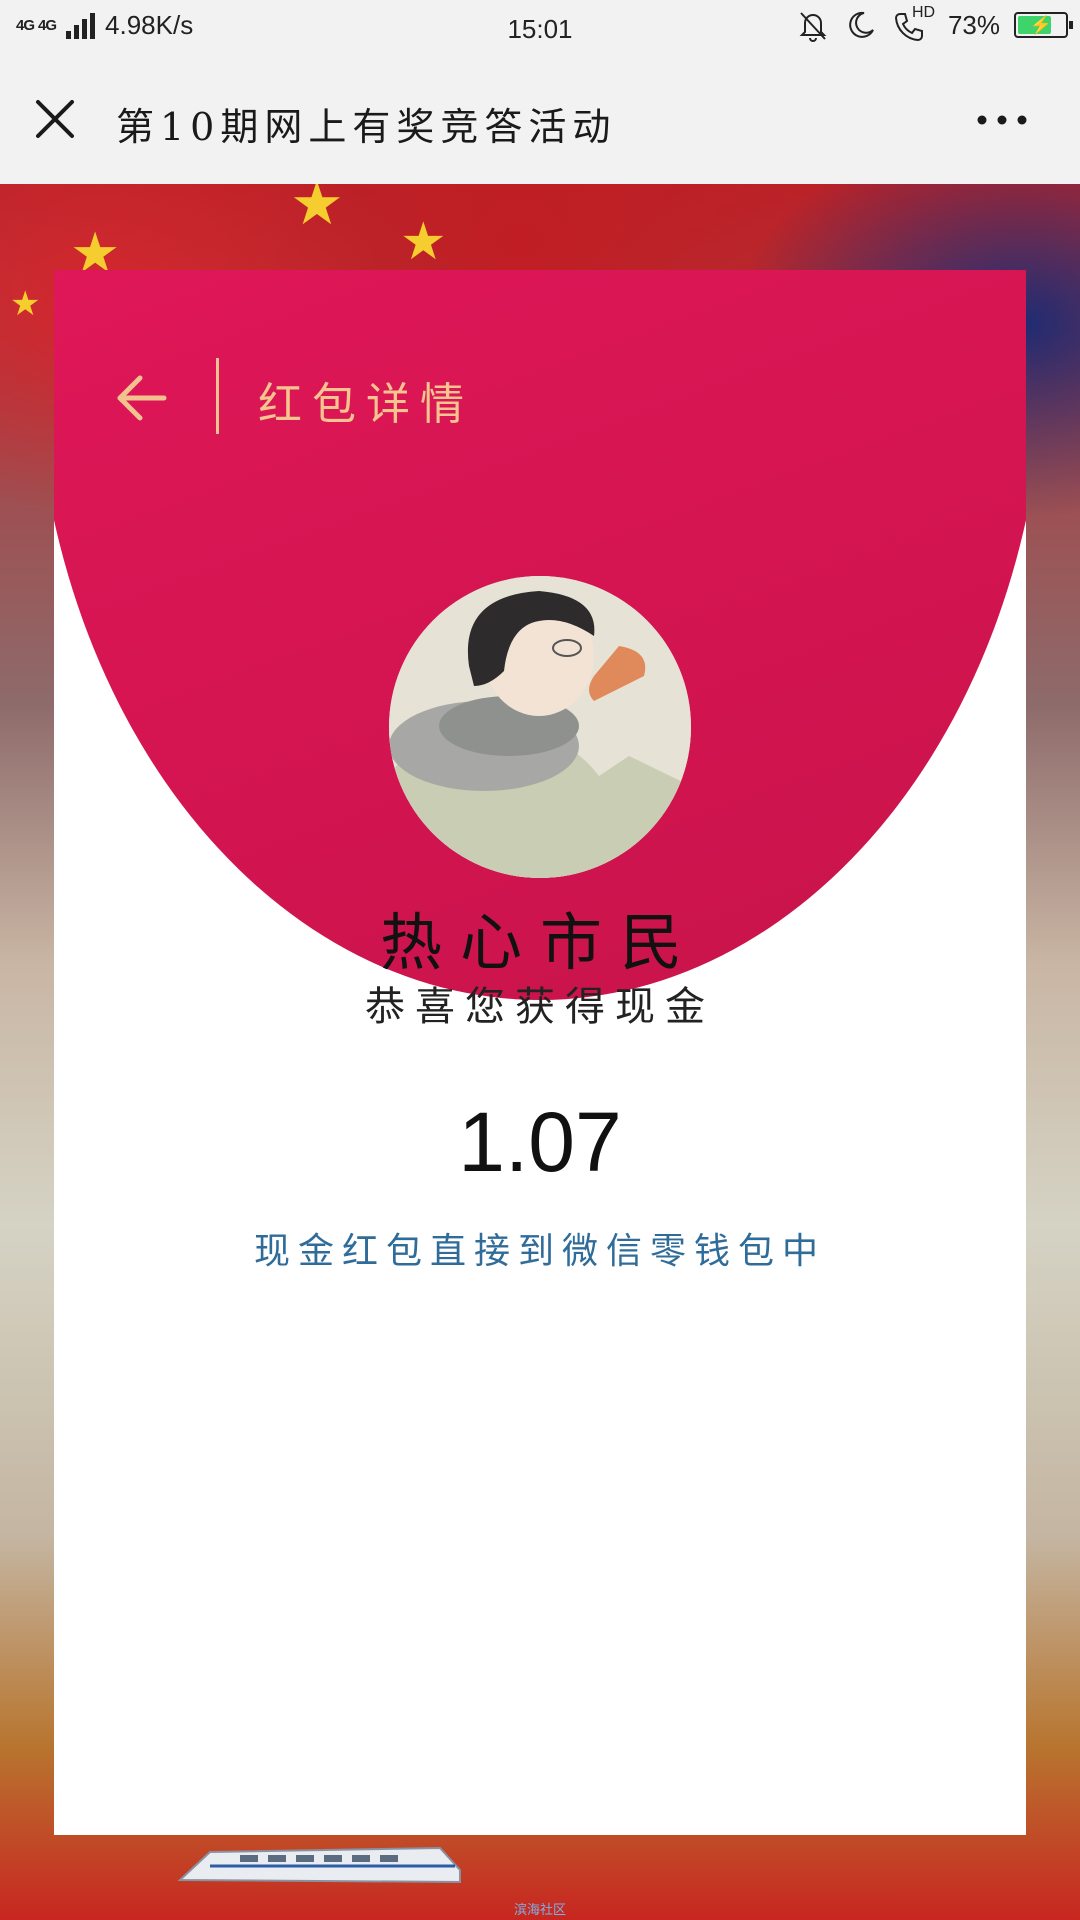  What do you see at coordinates (539, 1910) in the screenshot?
I see `watermark-text: 滨海社区` at bounding box center [539, 1910].